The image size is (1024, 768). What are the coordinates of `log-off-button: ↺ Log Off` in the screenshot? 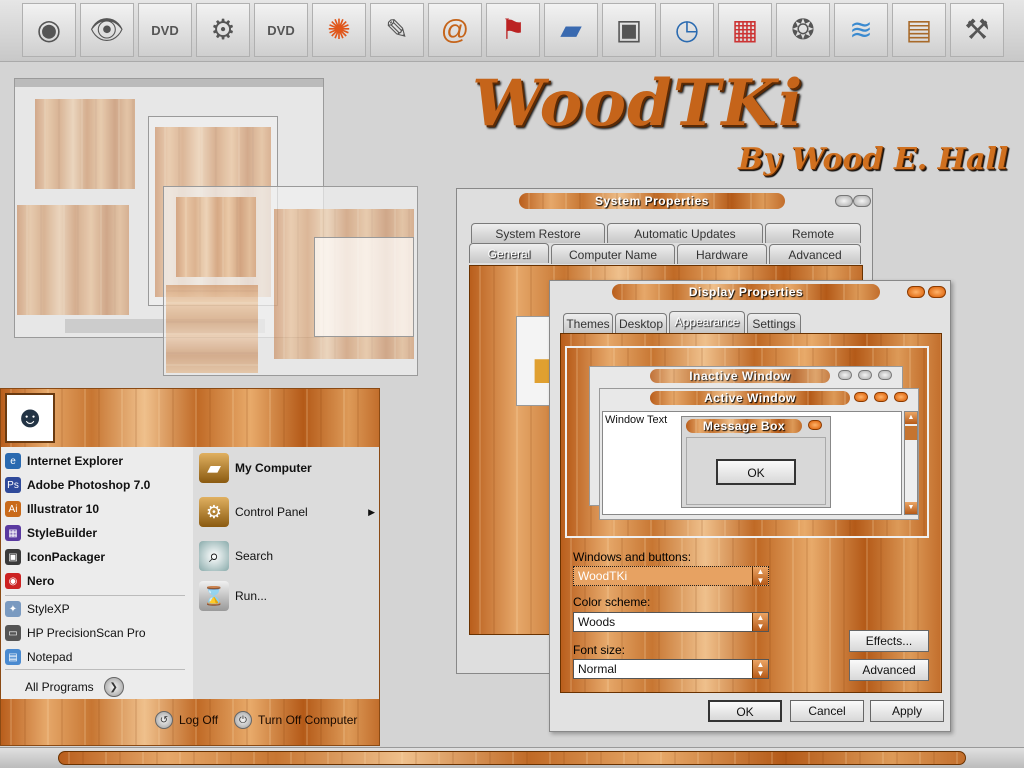 It's located at (186, 720).